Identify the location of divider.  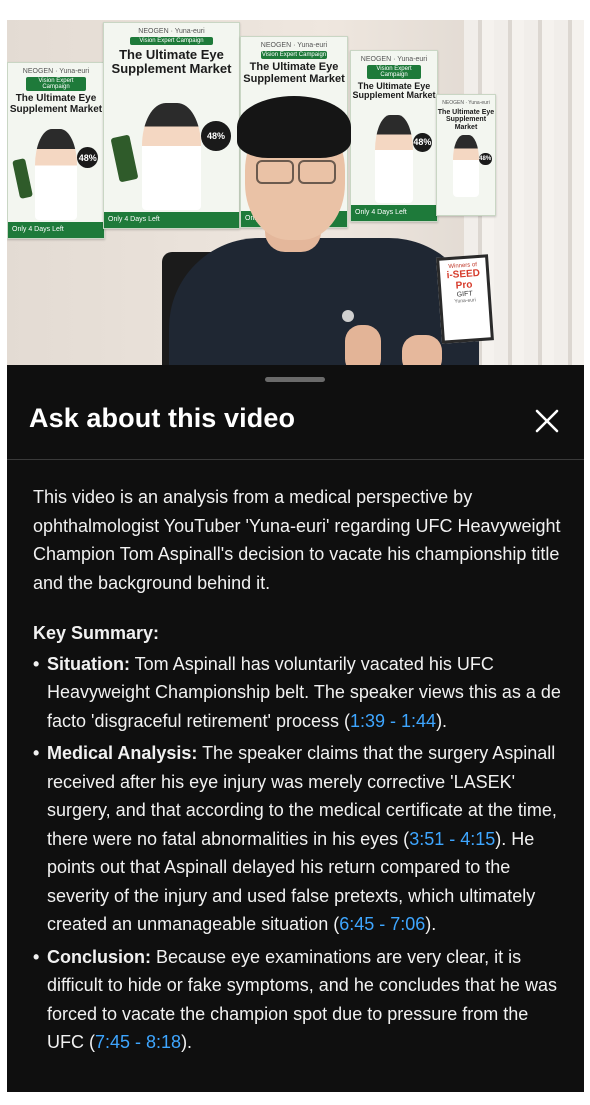
(295, 459).